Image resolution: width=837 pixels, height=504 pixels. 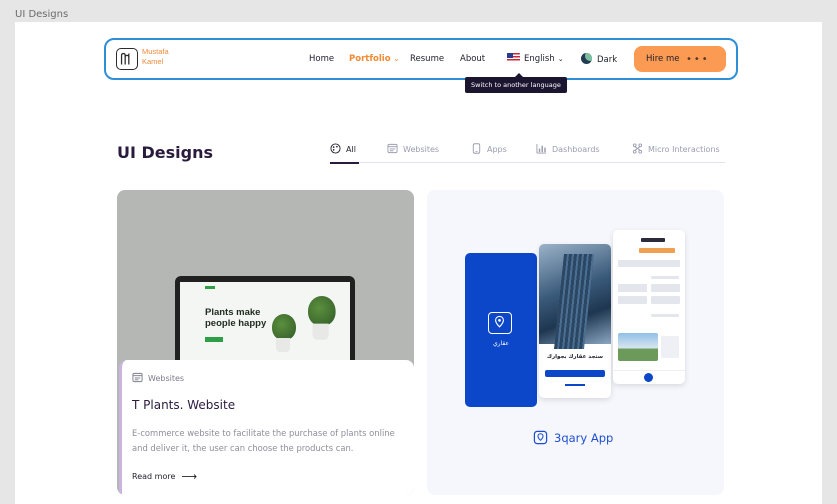 I want to click on language-selector: English ⌄, so click(x=535, y=58).